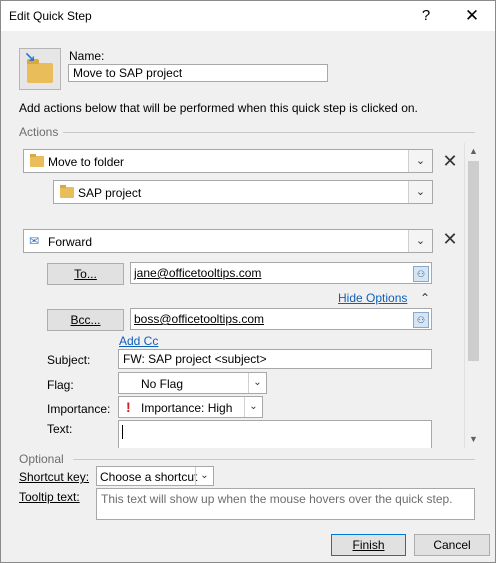 Image resolution: width=496 pixels, height=563 pixels. What do you see at coordinates (138, 341) in the screenshot?
I see `add-cc-link: Add Cc` at bounding box center [138, 341].